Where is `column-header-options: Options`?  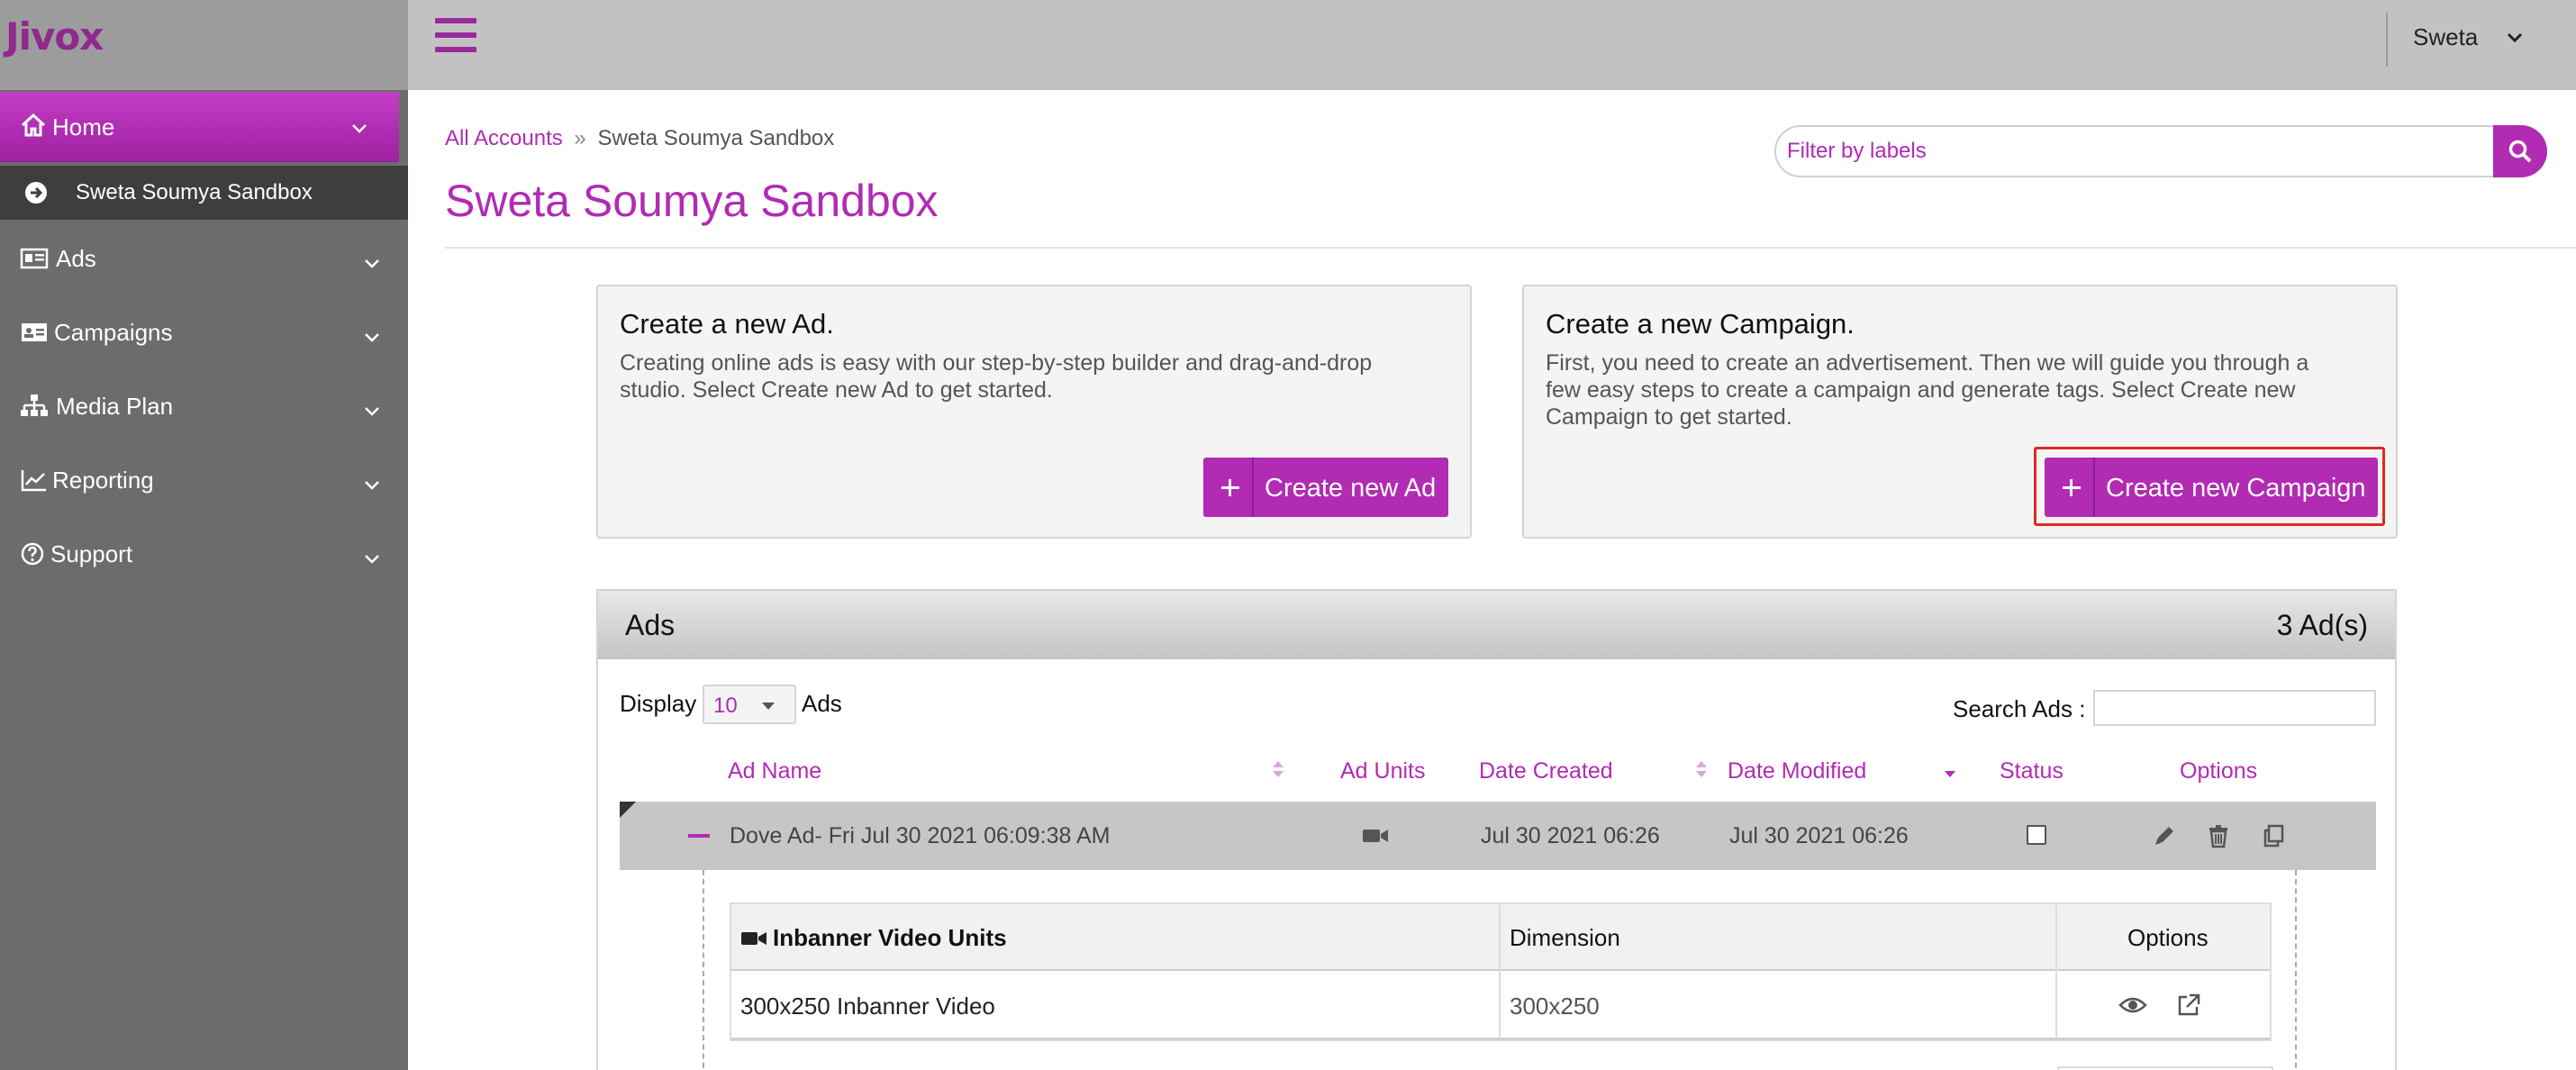
column-header-options: Options is located at coordinates (2219, 771).